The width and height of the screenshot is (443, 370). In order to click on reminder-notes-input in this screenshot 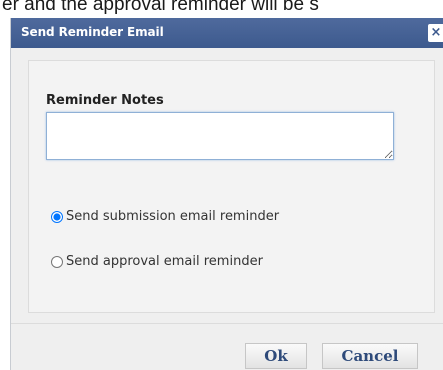, I will do `click(220, 136)`.